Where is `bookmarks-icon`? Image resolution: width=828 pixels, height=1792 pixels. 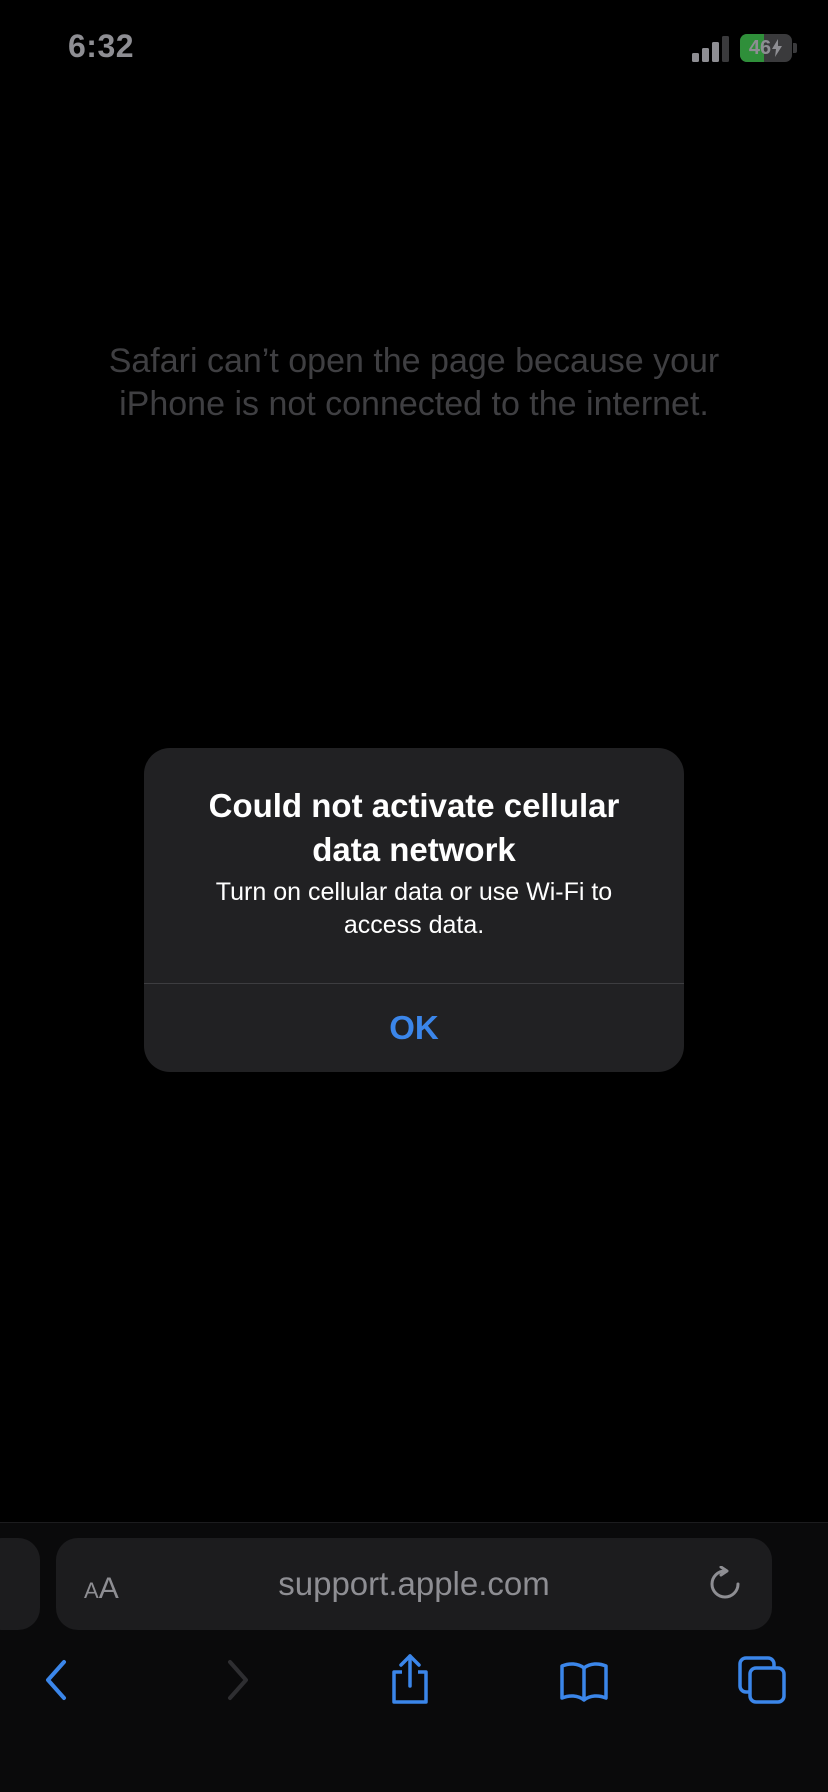 bookmarks-icon is located at coordinates (584, 1680).